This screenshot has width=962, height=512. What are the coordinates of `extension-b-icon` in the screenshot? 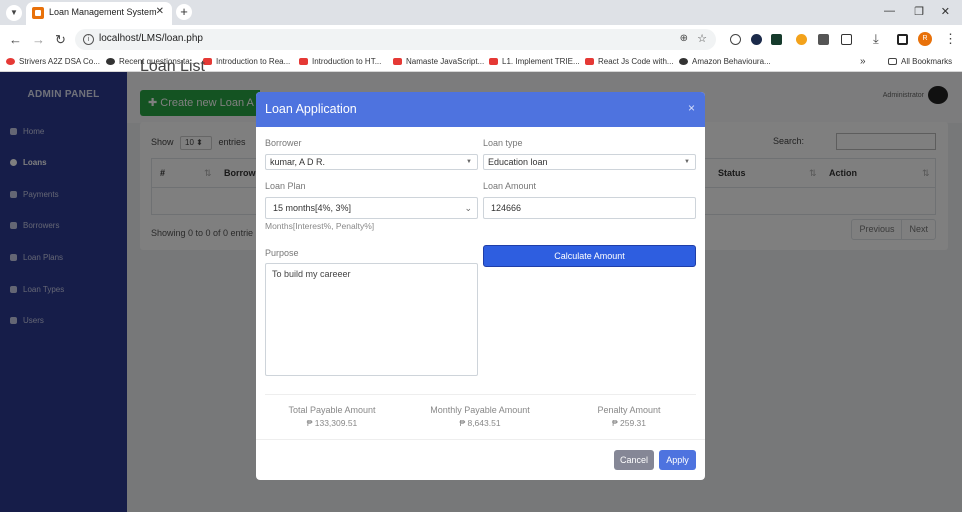 It's located at (756, 39).